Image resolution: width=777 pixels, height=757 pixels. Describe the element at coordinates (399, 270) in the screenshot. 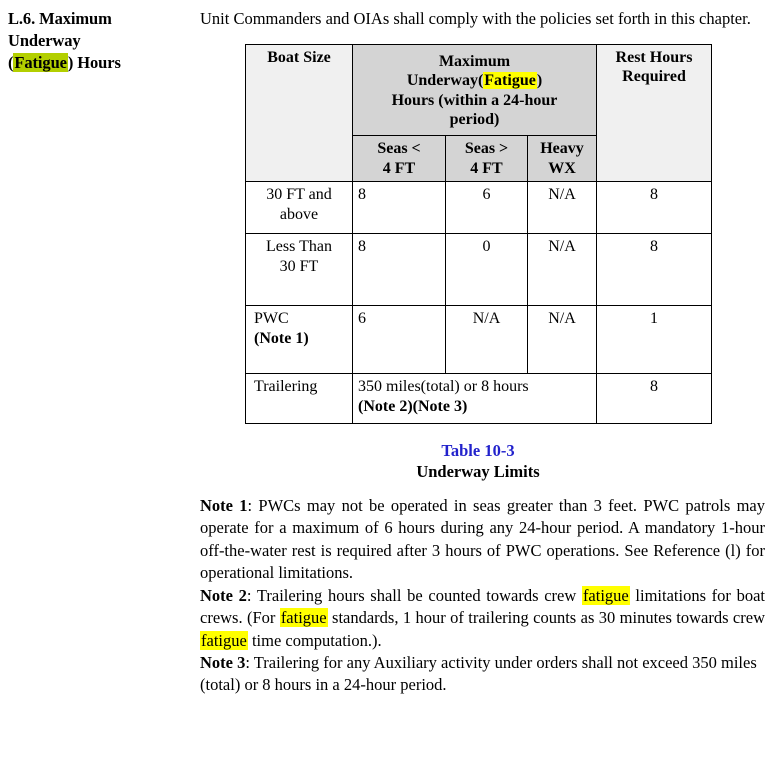

I see `cell-seas-lt-row1: 8` at that location.